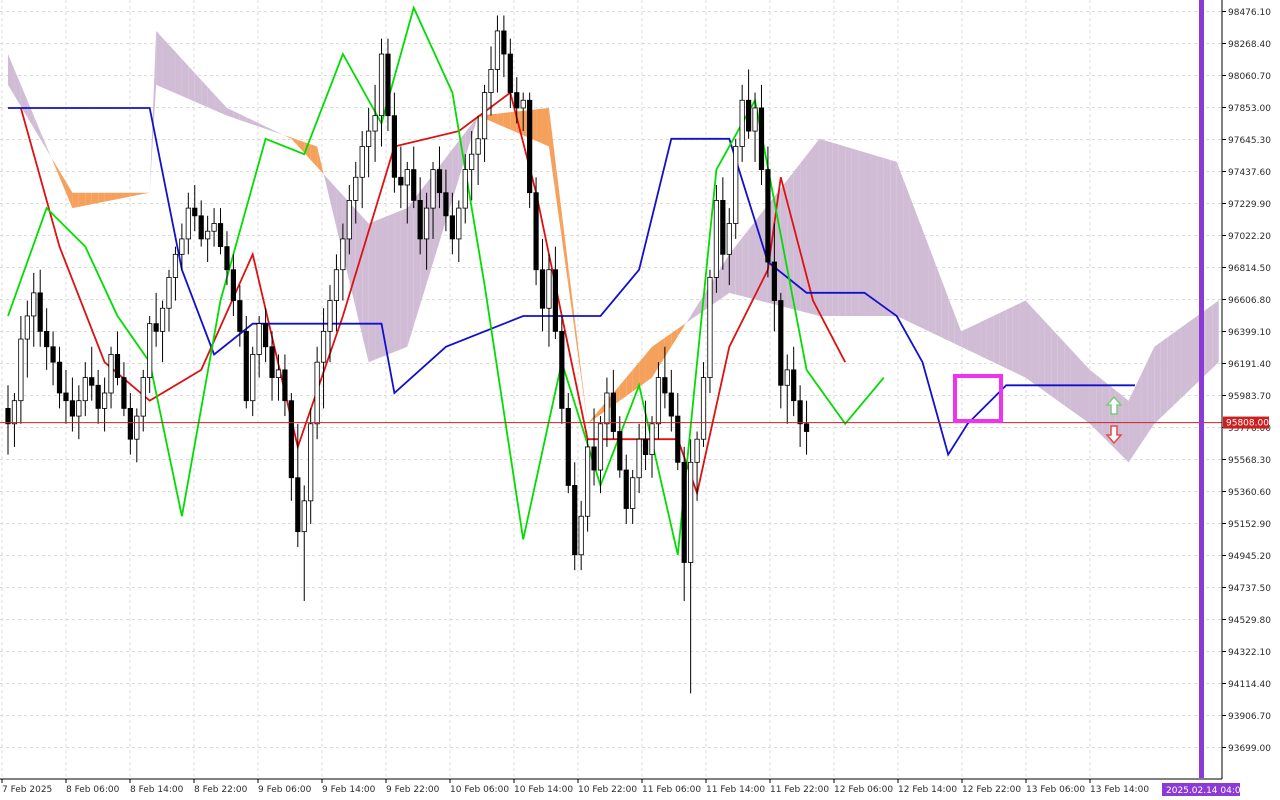 This screenshot has height=800, width=1280. Describe the element at coordinates (1249, 589) in the screenshot. I see `price-tick-label: 94737.50` at that location.